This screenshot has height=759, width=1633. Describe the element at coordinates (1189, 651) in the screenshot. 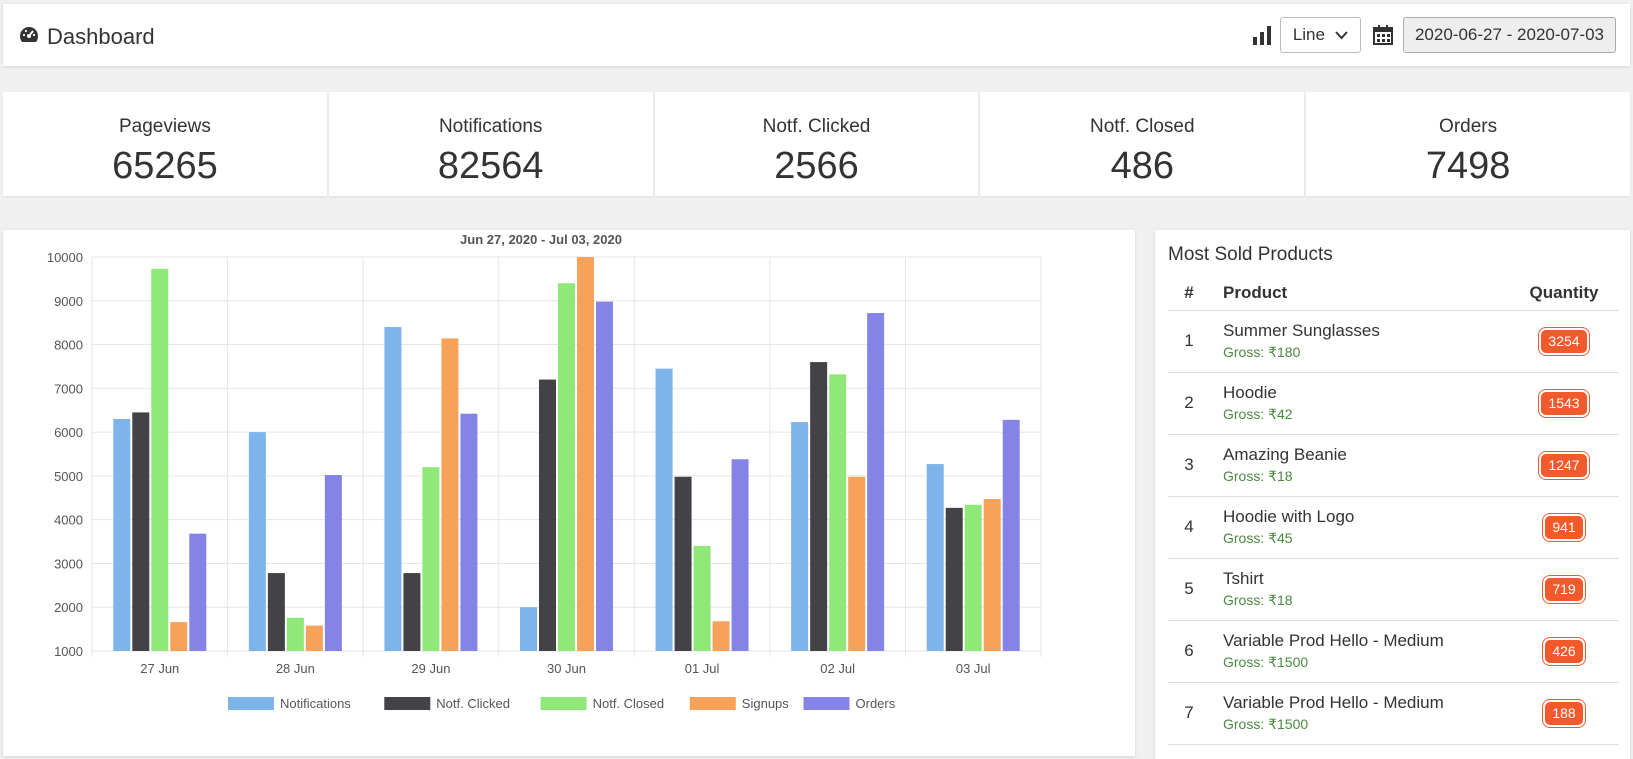

I see `row-index: 6` at that location.